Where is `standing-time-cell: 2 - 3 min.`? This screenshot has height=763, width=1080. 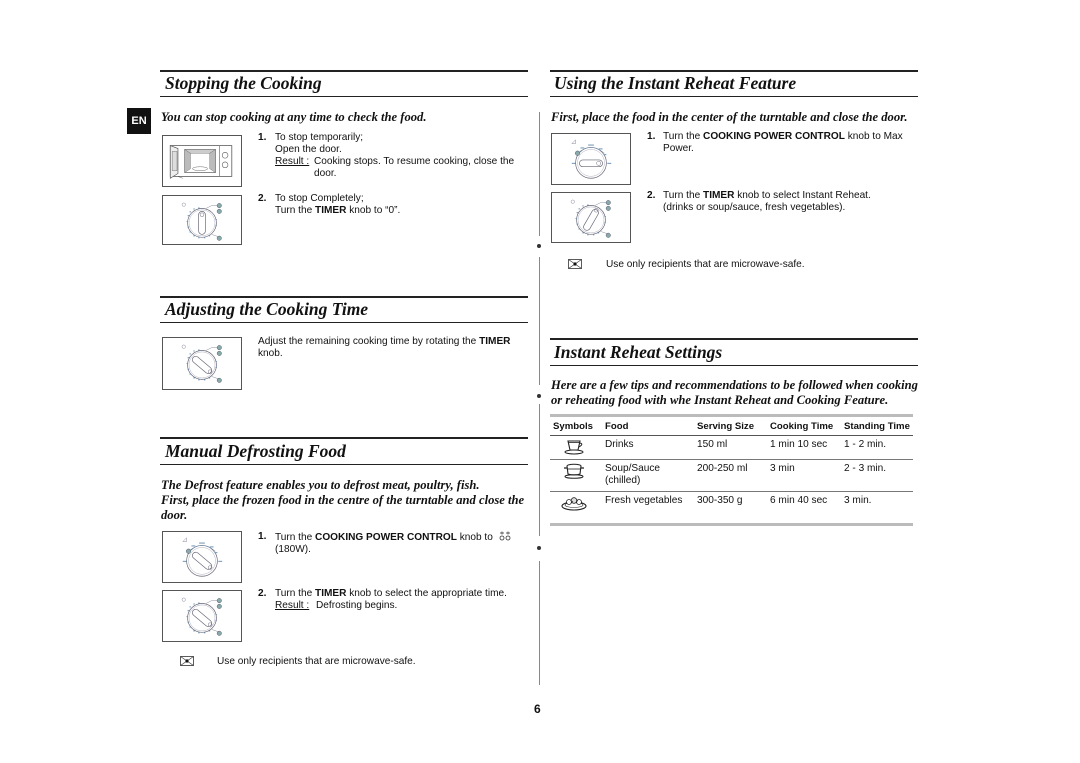
standing-time-cell: 2 - 3 min. is located at coordinates (878, 475).